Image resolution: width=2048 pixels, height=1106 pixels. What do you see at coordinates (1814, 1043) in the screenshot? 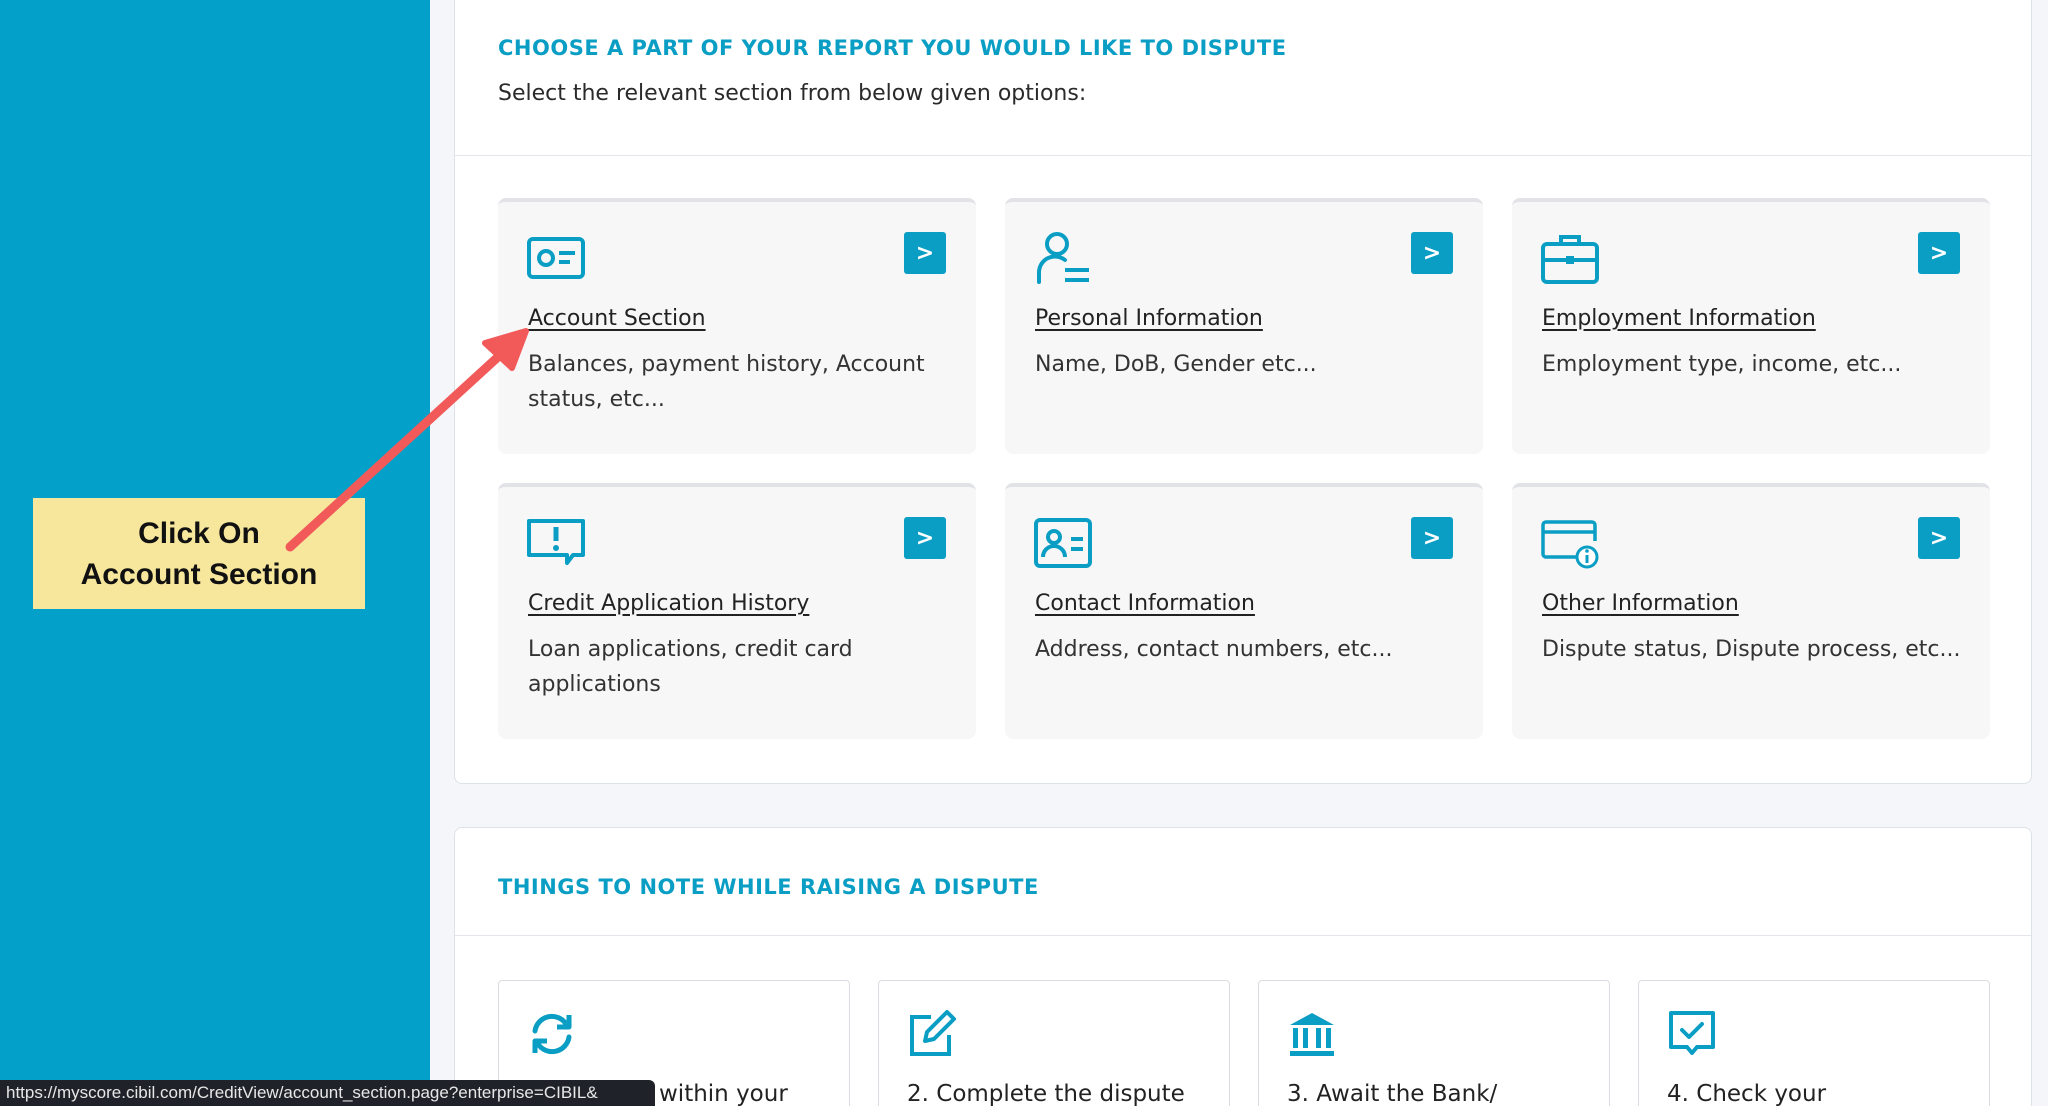
I see `note-card-4: 4. Check your` at bounding box center [1814, 1043].